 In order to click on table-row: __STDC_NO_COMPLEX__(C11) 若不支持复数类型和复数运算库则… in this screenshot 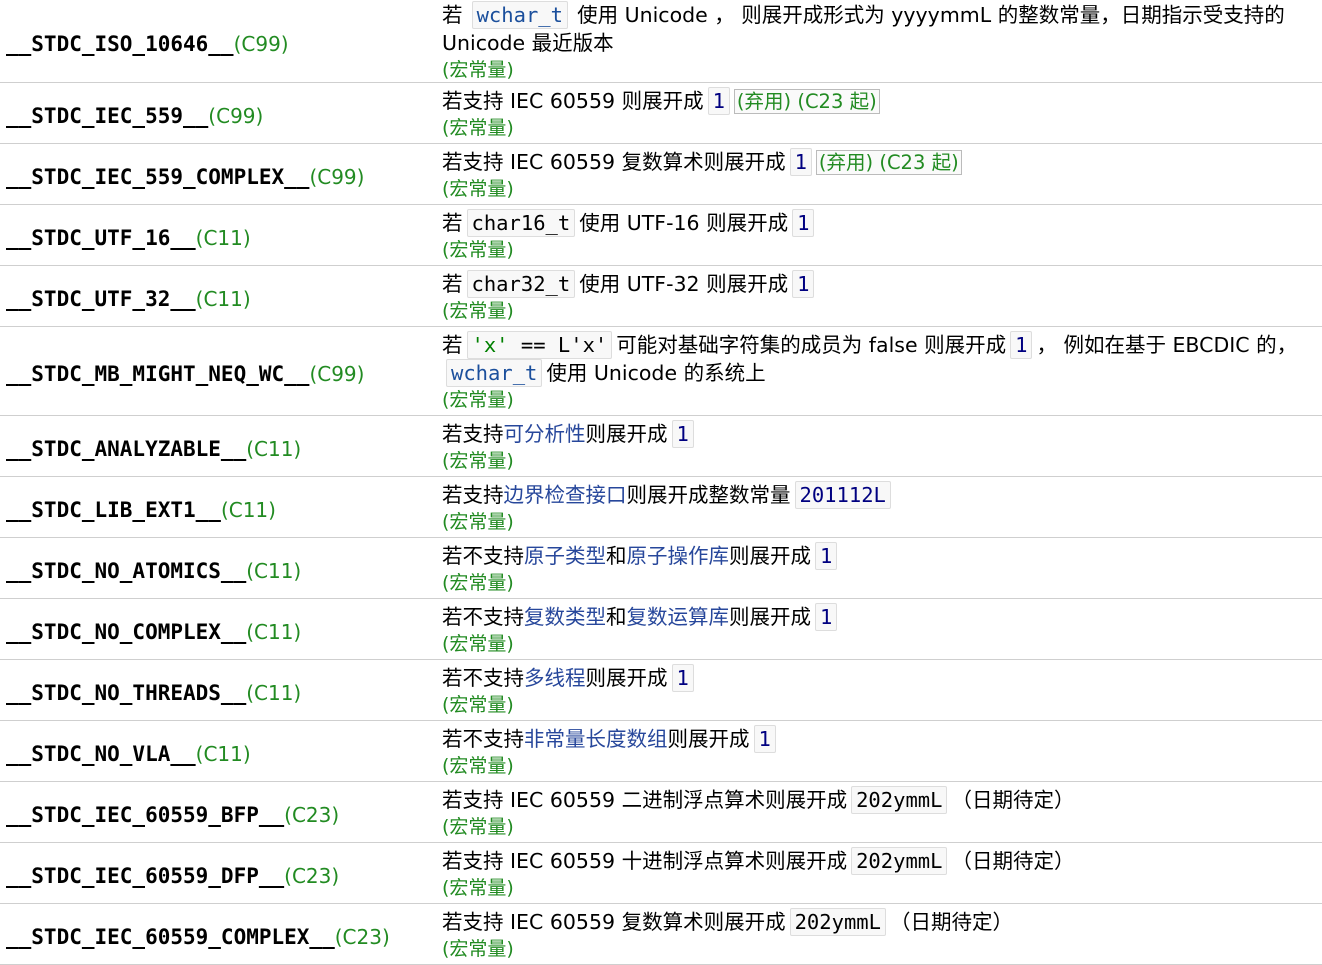, I will do `click(661, 629)`.